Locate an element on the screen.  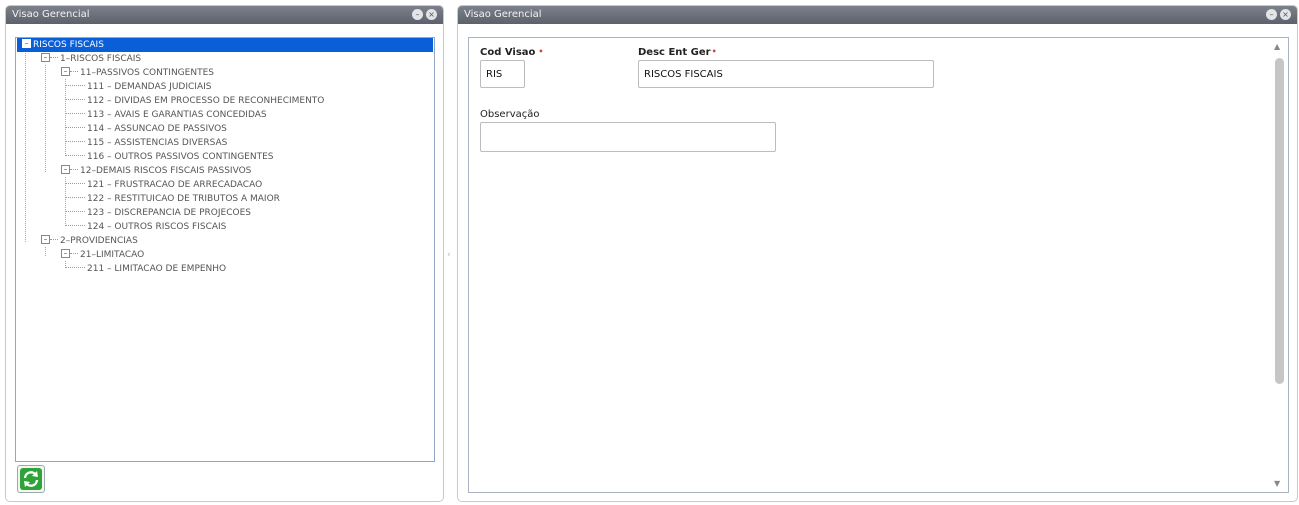
tree-node-root: – RISCOS FISCAIS is located at coordinates (225, 45).